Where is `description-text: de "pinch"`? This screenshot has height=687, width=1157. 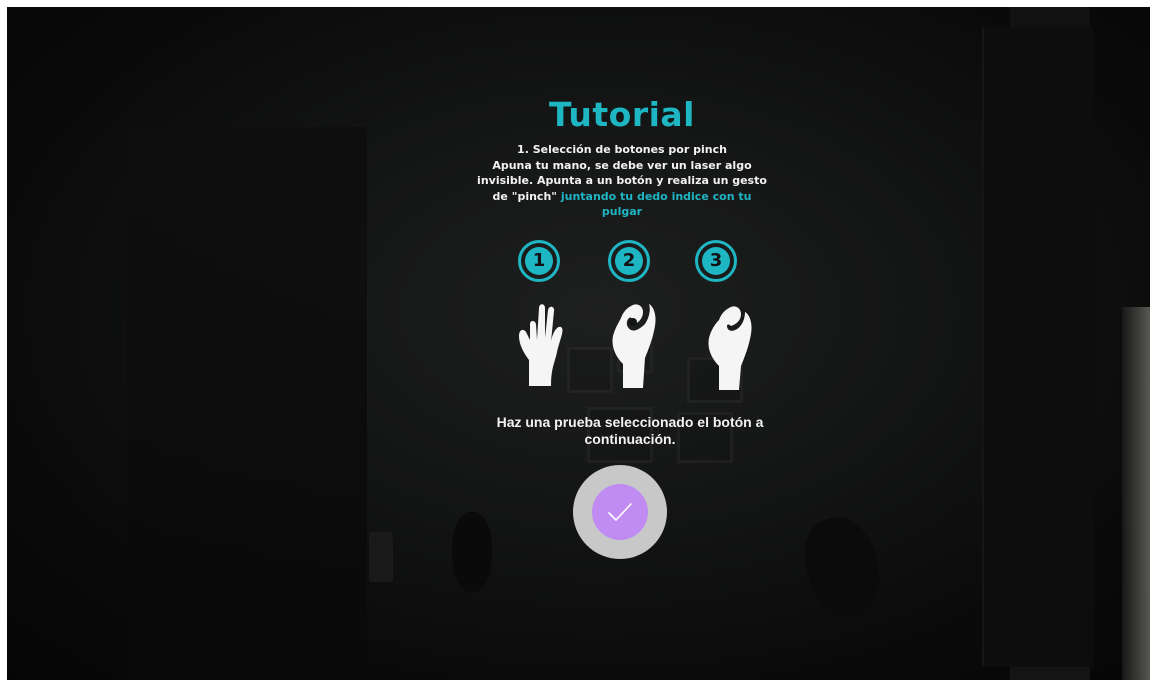 description-text: de "pinch" is located at coordinates (526, 196).